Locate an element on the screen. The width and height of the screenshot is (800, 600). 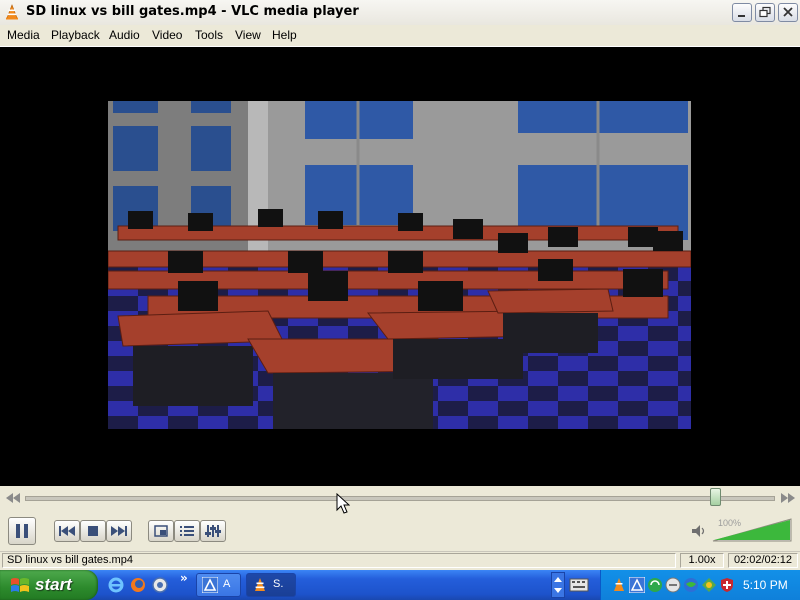
pause-icon is located at coordinates (22, 531).